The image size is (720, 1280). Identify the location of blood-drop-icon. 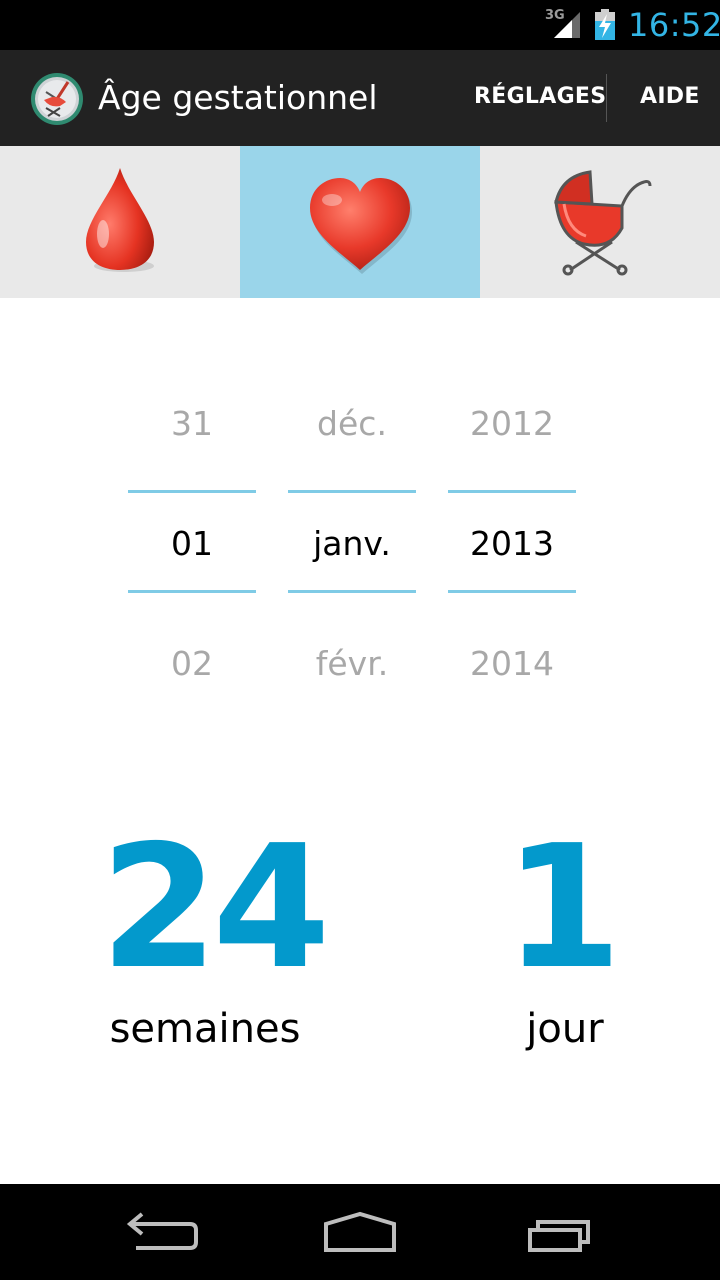
(120, 220).